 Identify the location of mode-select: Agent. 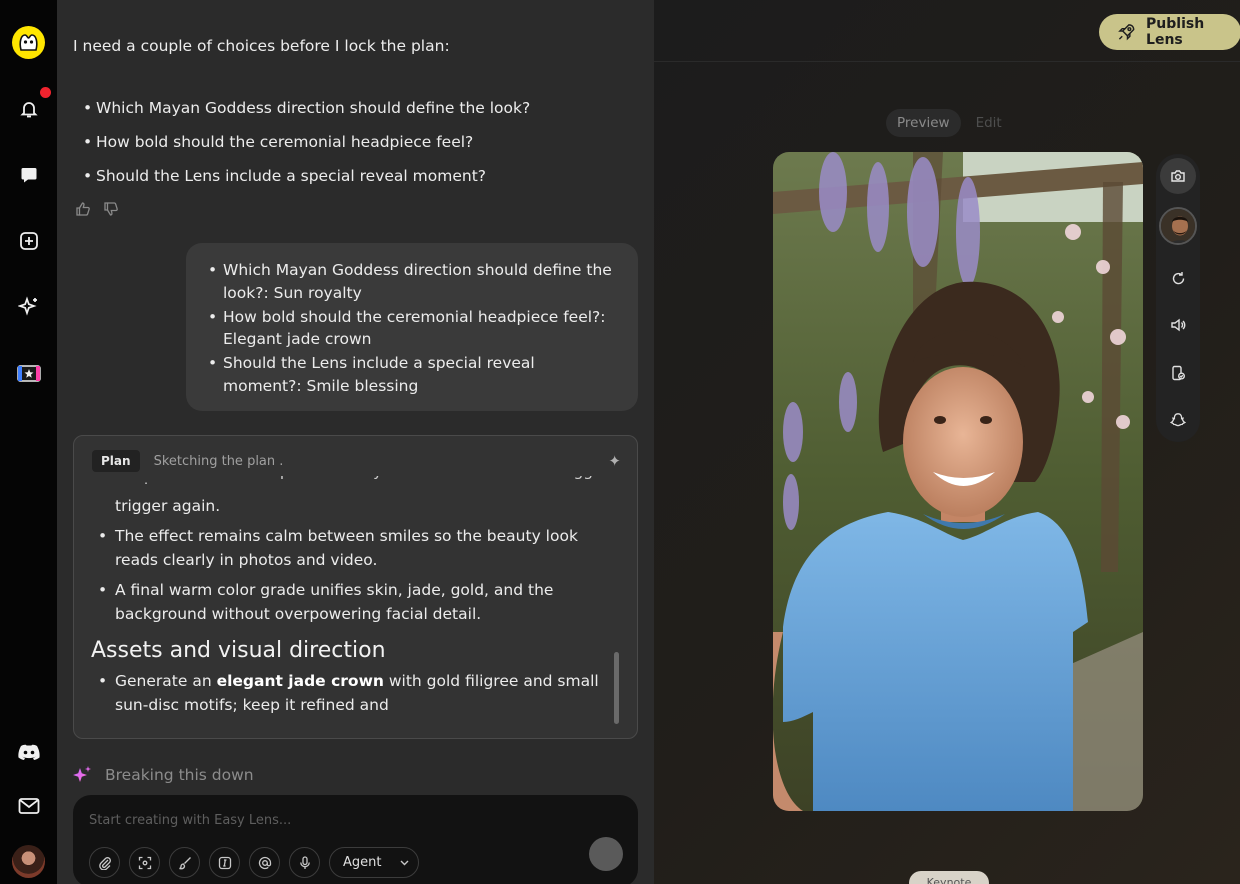
(374, 862).